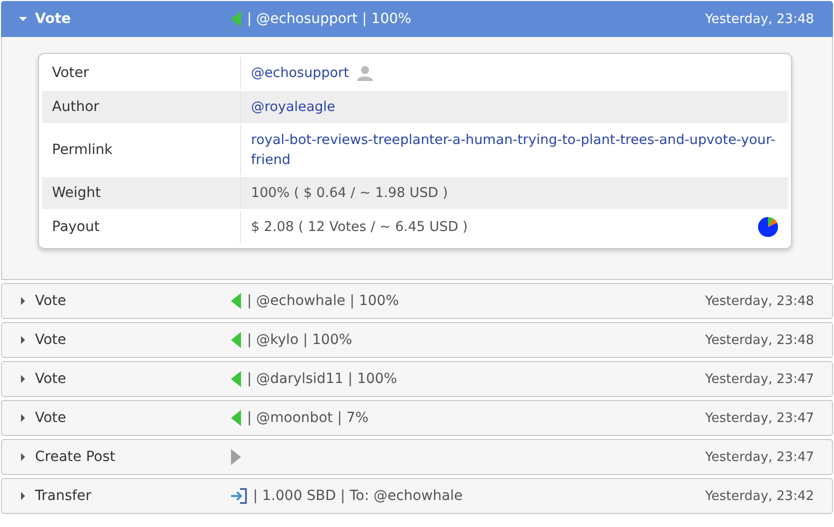 Image resolution: width=834 pixels, height=527 pixels. Describe the element at coordinates (141, 107) in the screenshot. I see `detail-label: Author` at that location.